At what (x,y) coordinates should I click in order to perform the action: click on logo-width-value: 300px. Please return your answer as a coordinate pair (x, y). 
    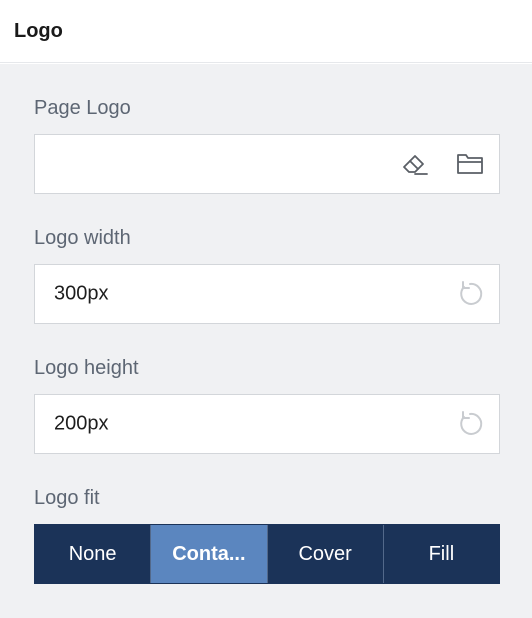
    Looking at the image, I should click on (81, 293).